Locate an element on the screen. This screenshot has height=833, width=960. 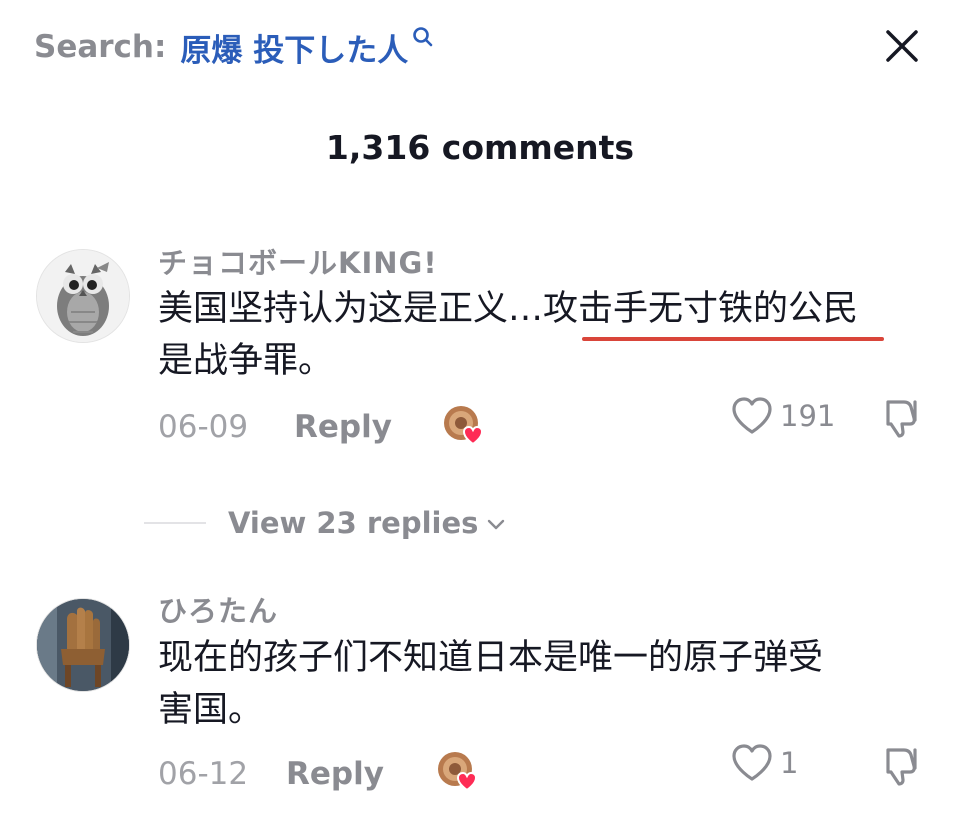
comment-meta: 06-09 Reply is located at coordinates (275, 427).